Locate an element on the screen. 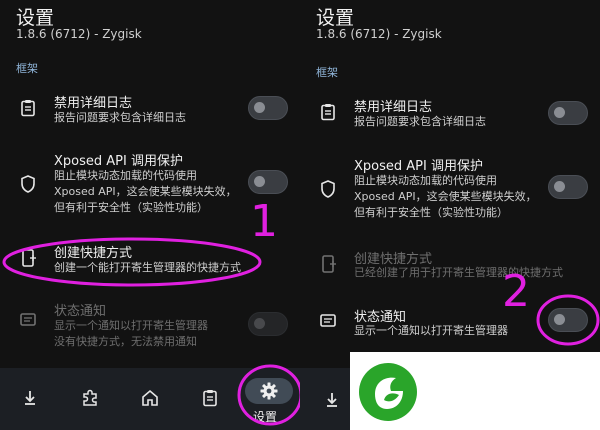 The image size is (600, 430). annotation-number-2: 2 is located at coordinates (516, 291).